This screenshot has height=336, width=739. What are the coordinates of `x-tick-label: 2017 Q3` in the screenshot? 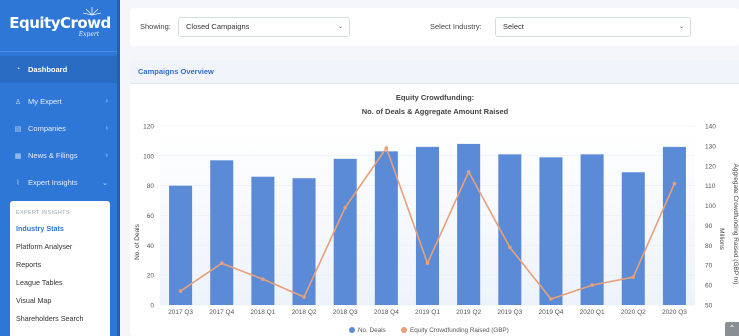 It's located at (180, 312).